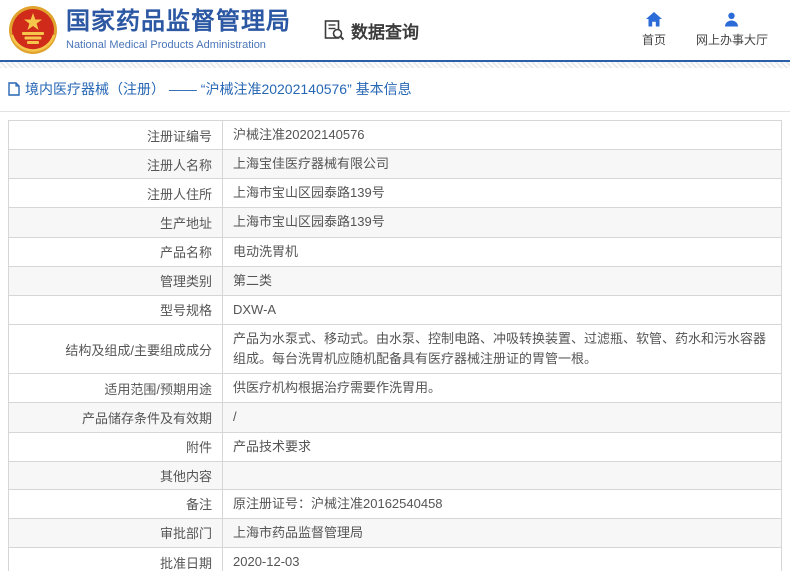 The height and width of the screenshot is (571, 790). What do you see at coordinates (502, 135) in the screenshot?
I see `row-value: 沪械注准20202140576` at bounding box center [502, 135].